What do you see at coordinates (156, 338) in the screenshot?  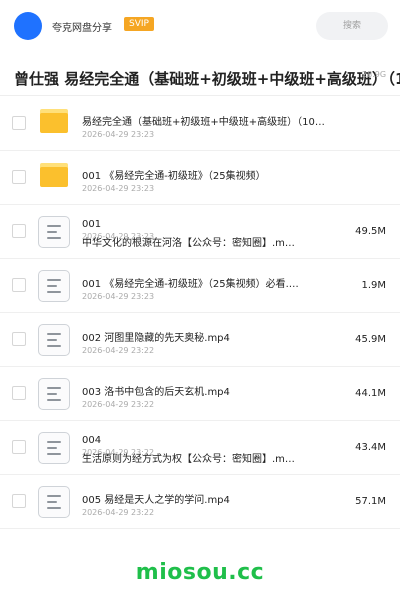 I see `file-name: 002 河图里隐藏的先天奥秘.mp4` at bounding box center [156, 338].